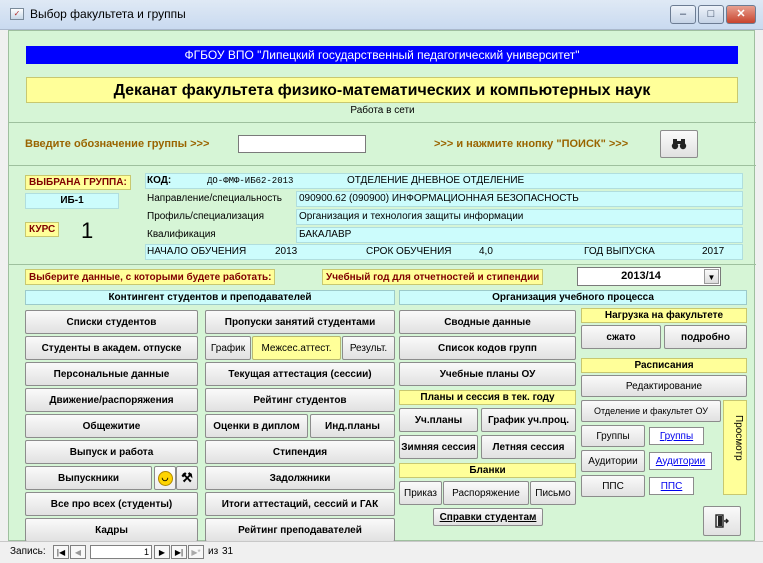 The image size is (763, 563). I want to click on results-tab: Результ., so click(368, 348).